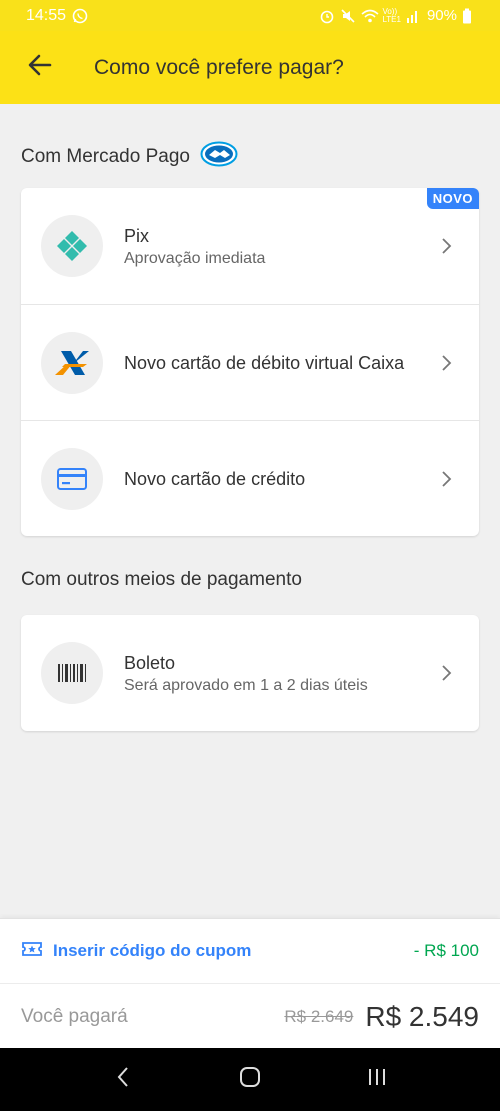  I want to click on nav-recents-icon, so click(377, 1079).